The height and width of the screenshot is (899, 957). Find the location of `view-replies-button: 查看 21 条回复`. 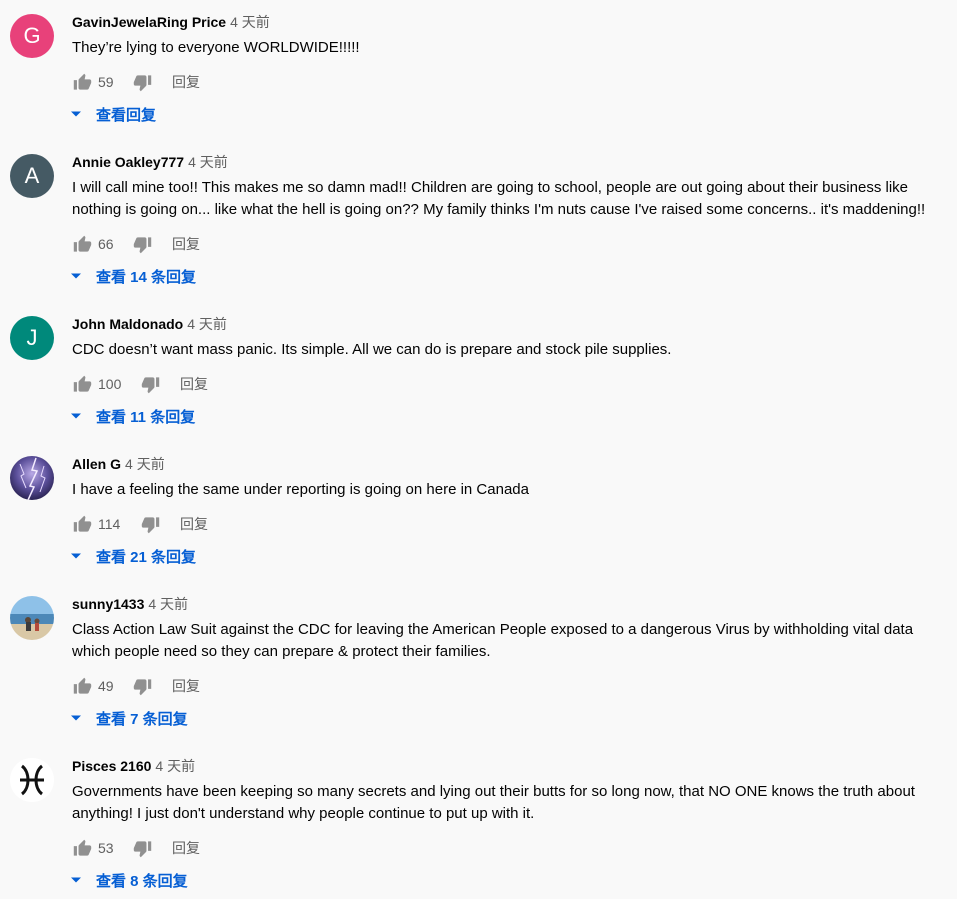

view-replies-button: 查看 21 条回复 is located at coordinates (133, 556).